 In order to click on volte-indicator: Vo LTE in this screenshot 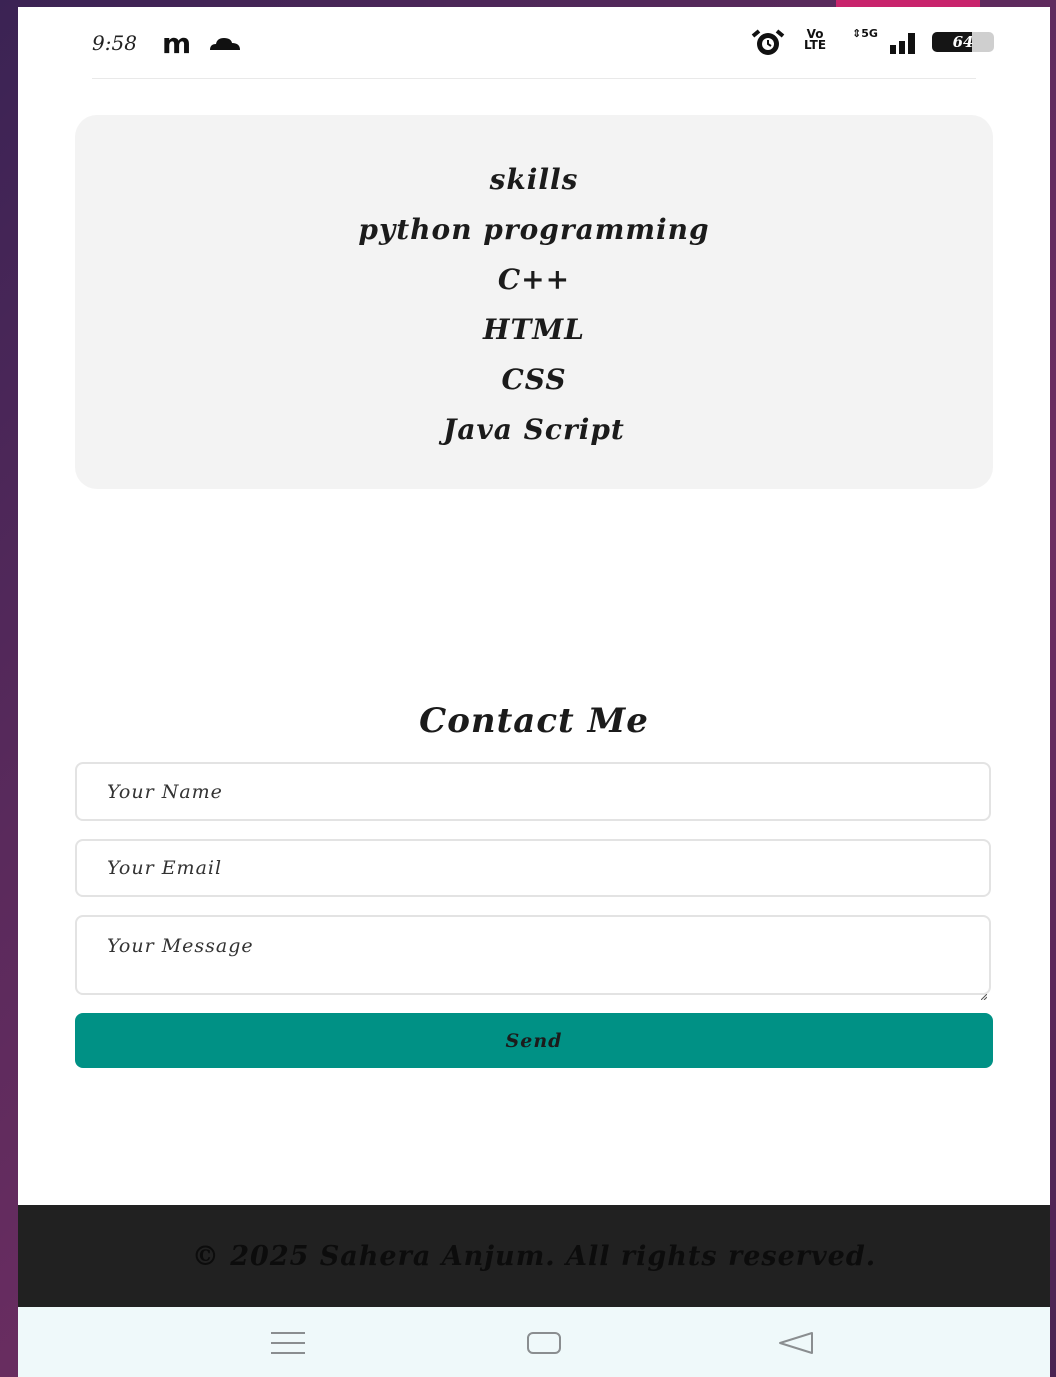, I will do `click(815, 40)`.